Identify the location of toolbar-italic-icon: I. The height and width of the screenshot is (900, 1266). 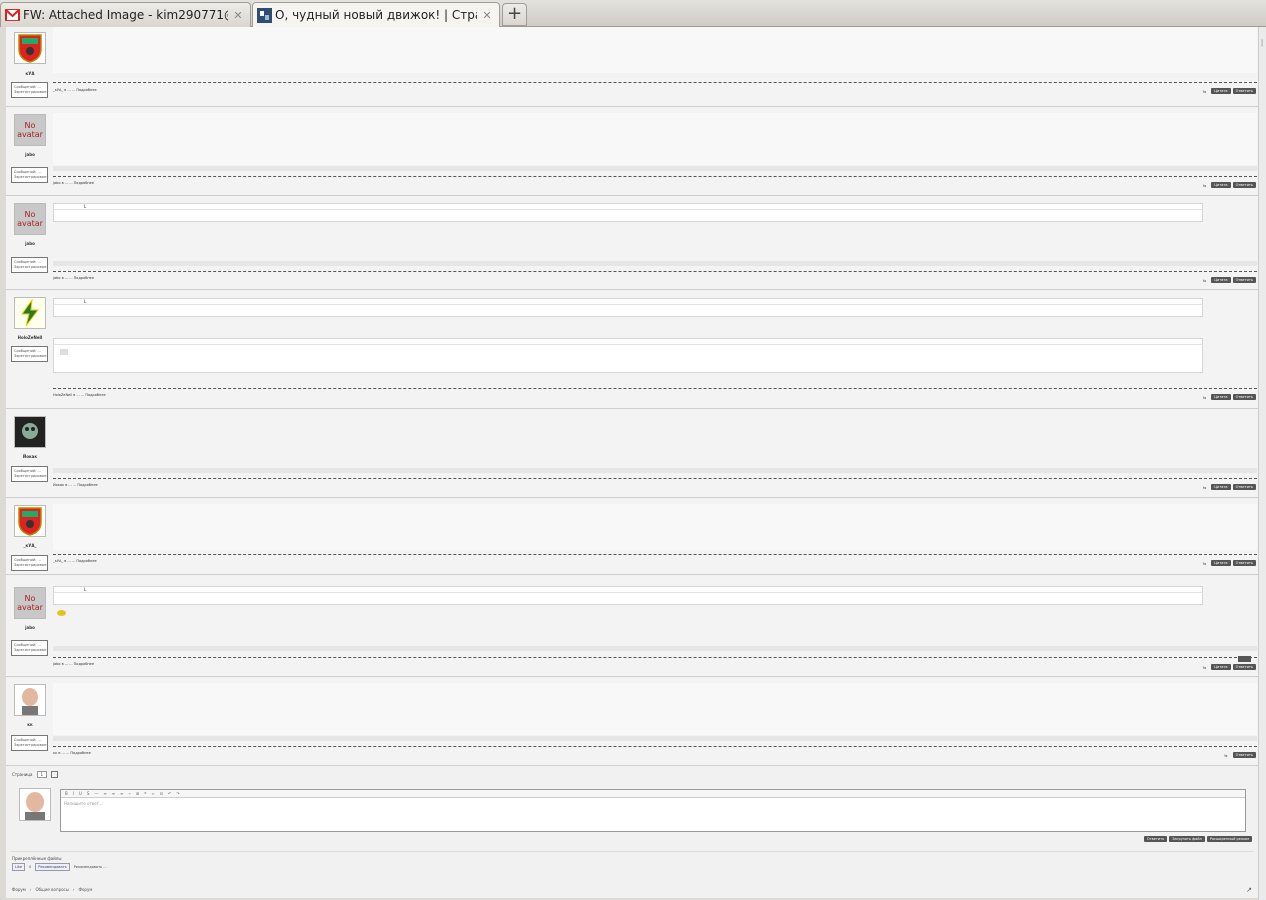
(73, 793).